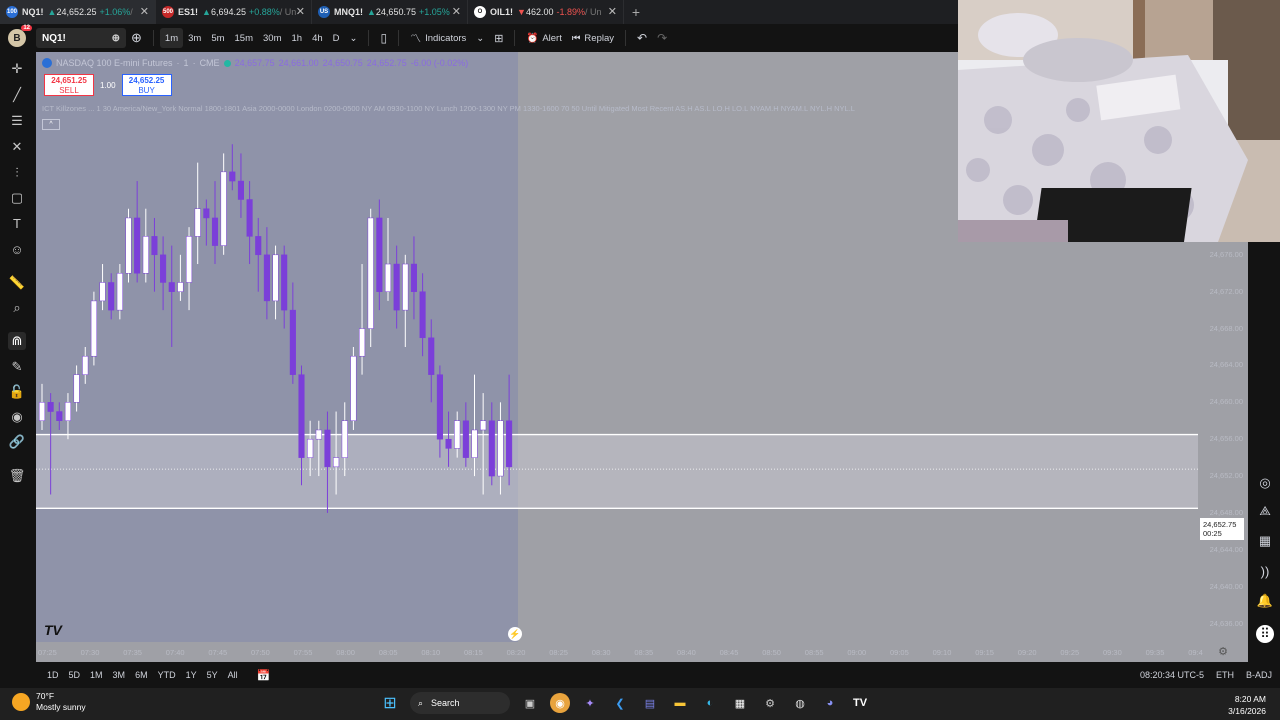 The width and height of the screenshot is (1280, 720). Describe the element at coordinates (96, 675) in the screenshot. I see `range-1m: 1M` at that location.